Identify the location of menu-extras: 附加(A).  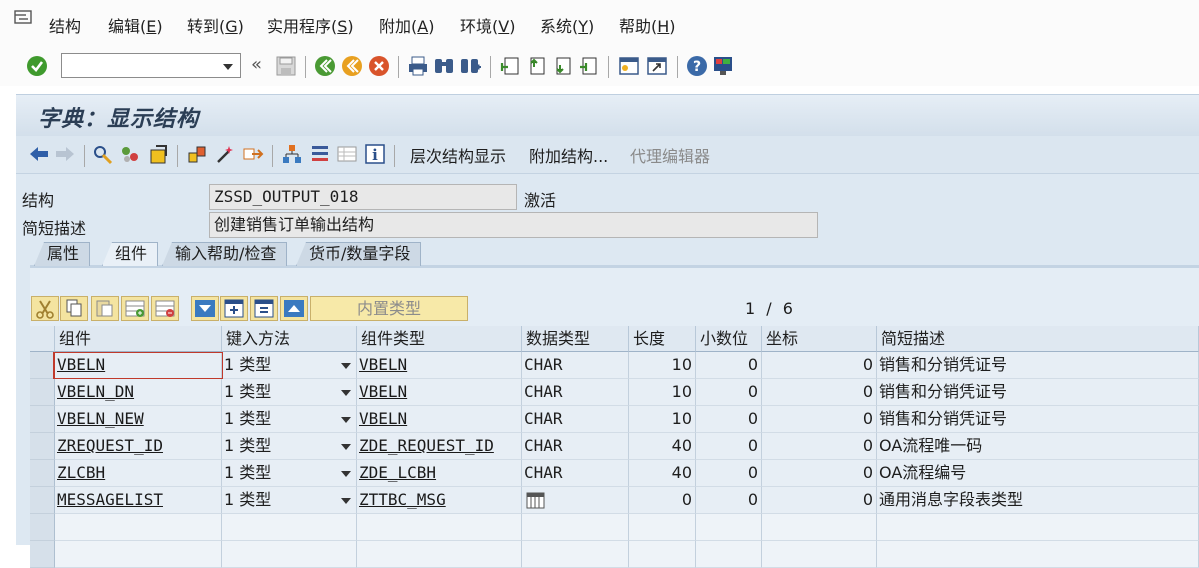
(406, 27).